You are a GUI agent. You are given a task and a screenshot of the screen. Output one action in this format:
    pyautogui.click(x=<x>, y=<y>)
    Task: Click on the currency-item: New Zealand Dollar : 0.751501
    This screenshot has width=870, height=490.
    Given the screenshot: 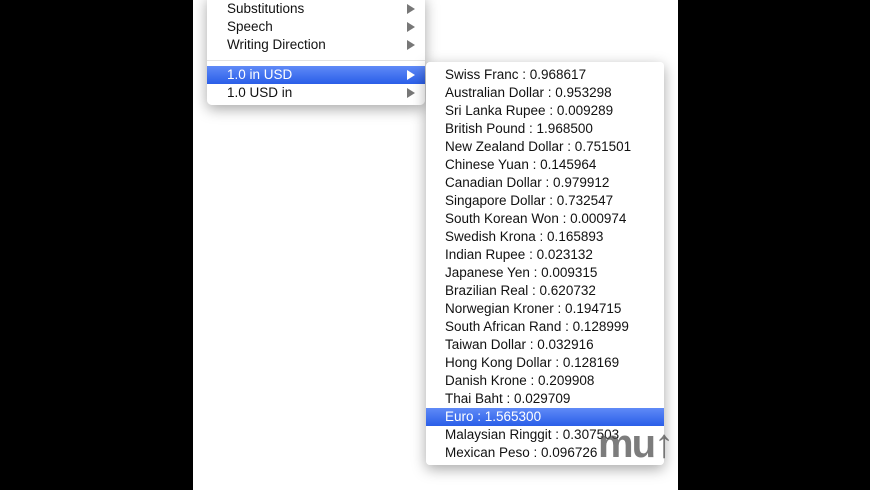 What is the action you would take?
    pyautogui.click(x=545, y=147)
    